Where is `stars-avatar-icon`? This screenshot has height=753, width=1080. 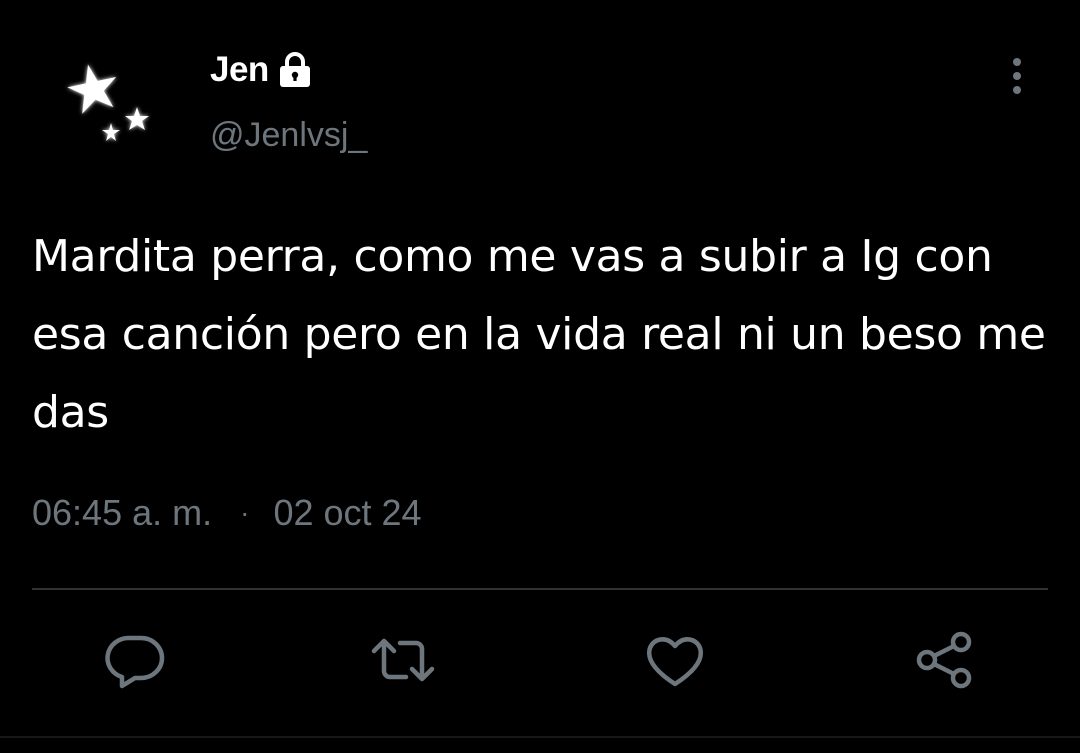
stars-avatar-icon is located at coordinates (108, 102).